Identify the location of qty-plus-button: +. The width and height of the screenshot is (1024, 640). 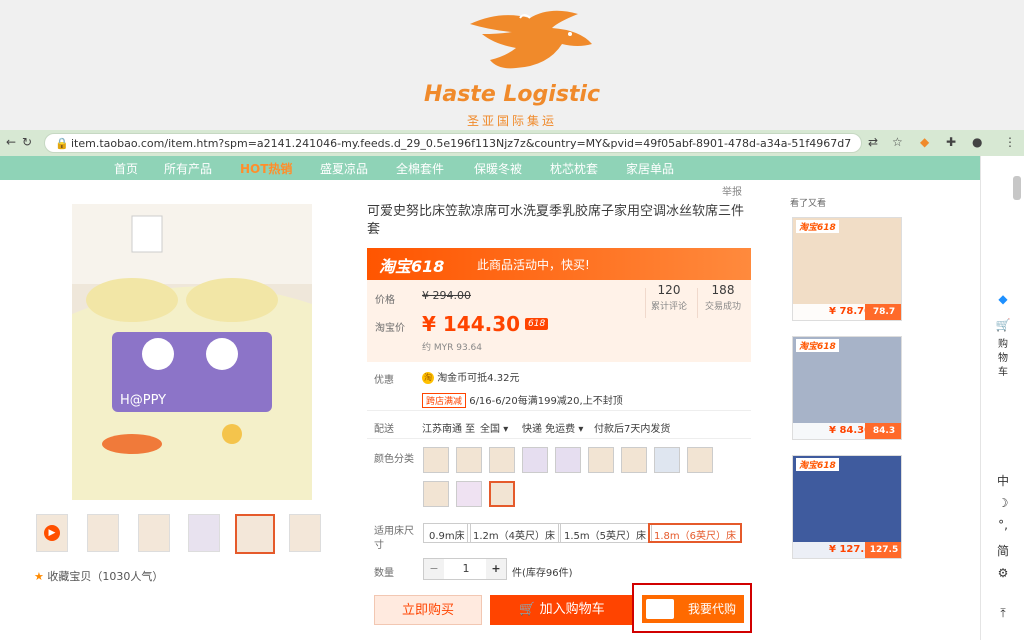
(496, 569).